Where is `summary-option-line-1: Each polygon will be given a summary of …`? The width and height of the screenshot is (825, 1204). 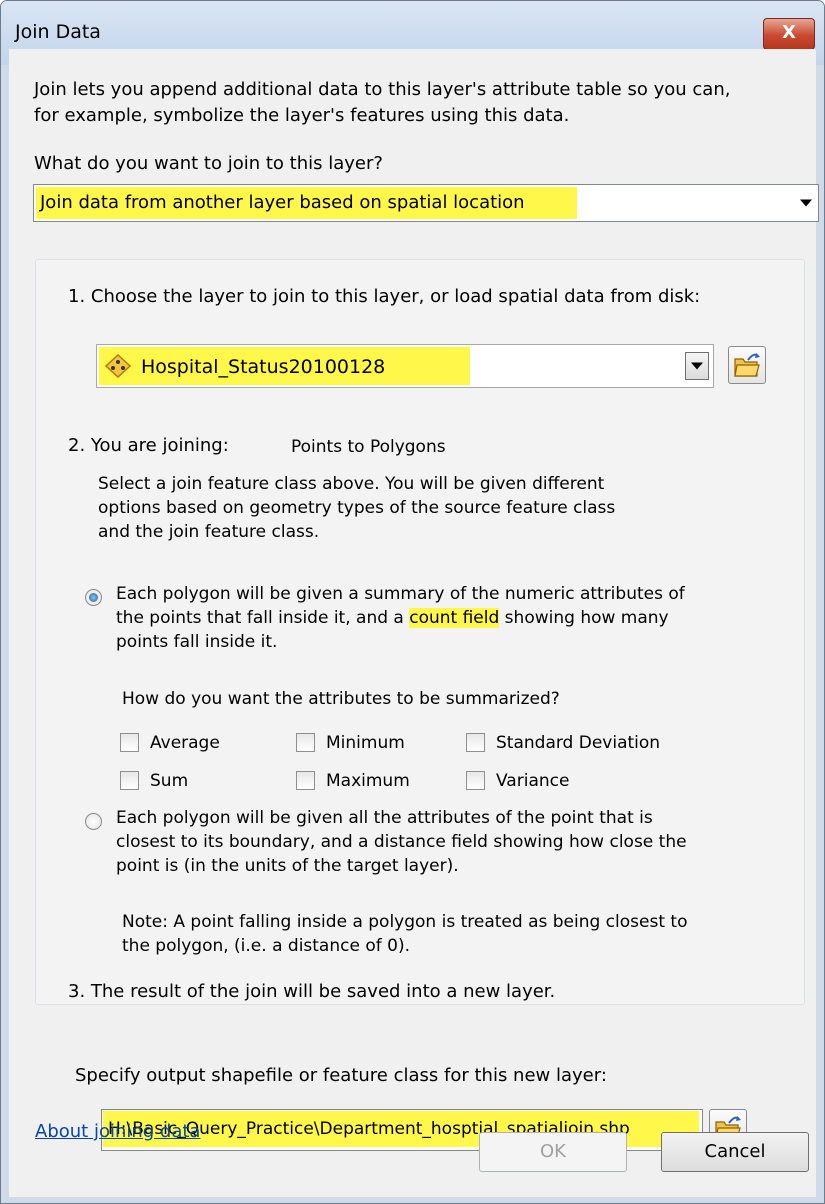 summary-option-line-1: Each polygon will be given a summary of … is located at coordinates (400, 594).